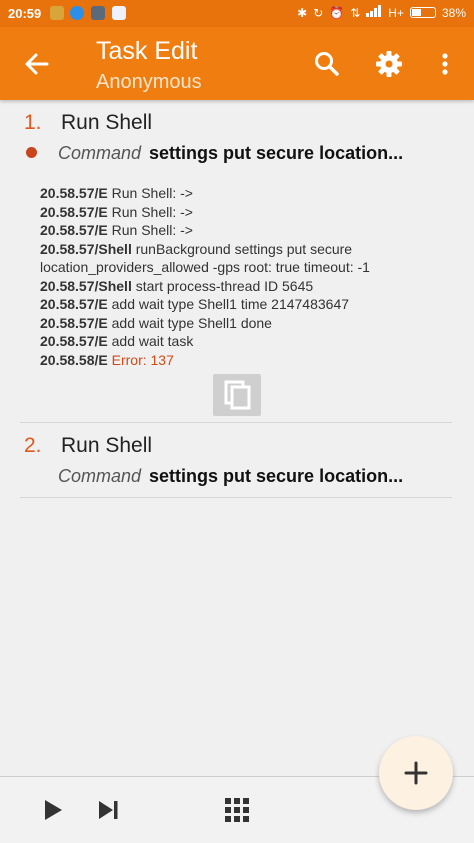 The width and height of the screenshot is (474, 843). Describe the element at coordinates (147, 51) in the screenshot. I see `page-title: Task Edit` at that location.